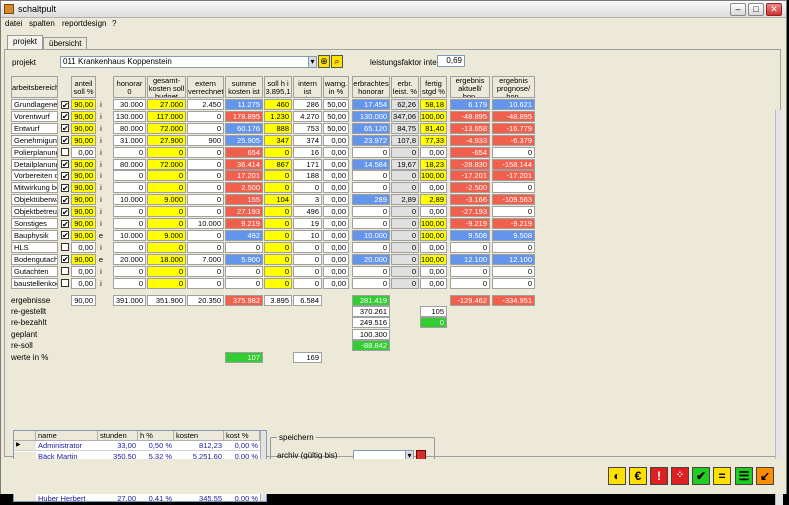 The height and width of the screenshot is (505, 789). What do you see at coordinates (244, 212) in the screenshot?
I see `cell-summe: 27.193` at bounding box center [244, 212].